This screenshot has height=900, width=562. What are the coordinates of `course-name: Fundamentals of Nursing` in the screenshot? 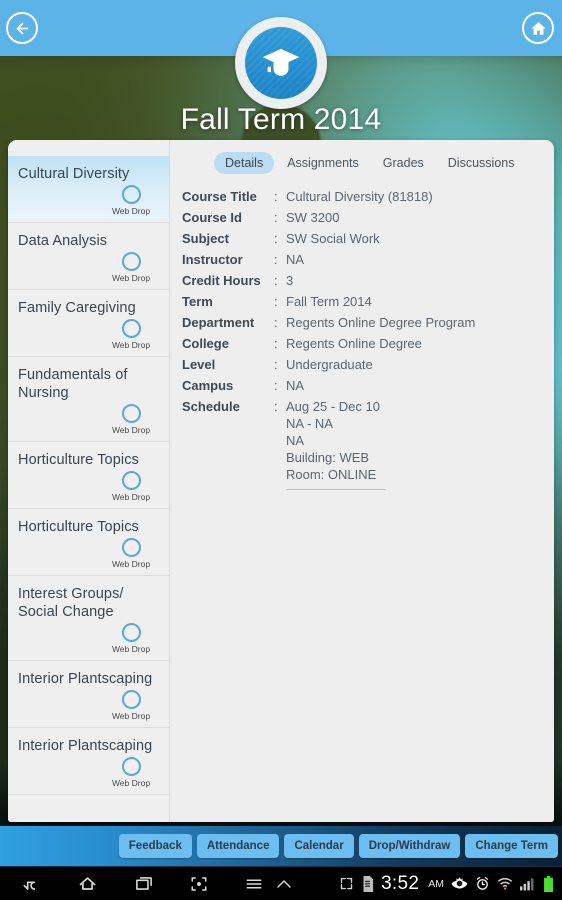 It's located at (73, 384).